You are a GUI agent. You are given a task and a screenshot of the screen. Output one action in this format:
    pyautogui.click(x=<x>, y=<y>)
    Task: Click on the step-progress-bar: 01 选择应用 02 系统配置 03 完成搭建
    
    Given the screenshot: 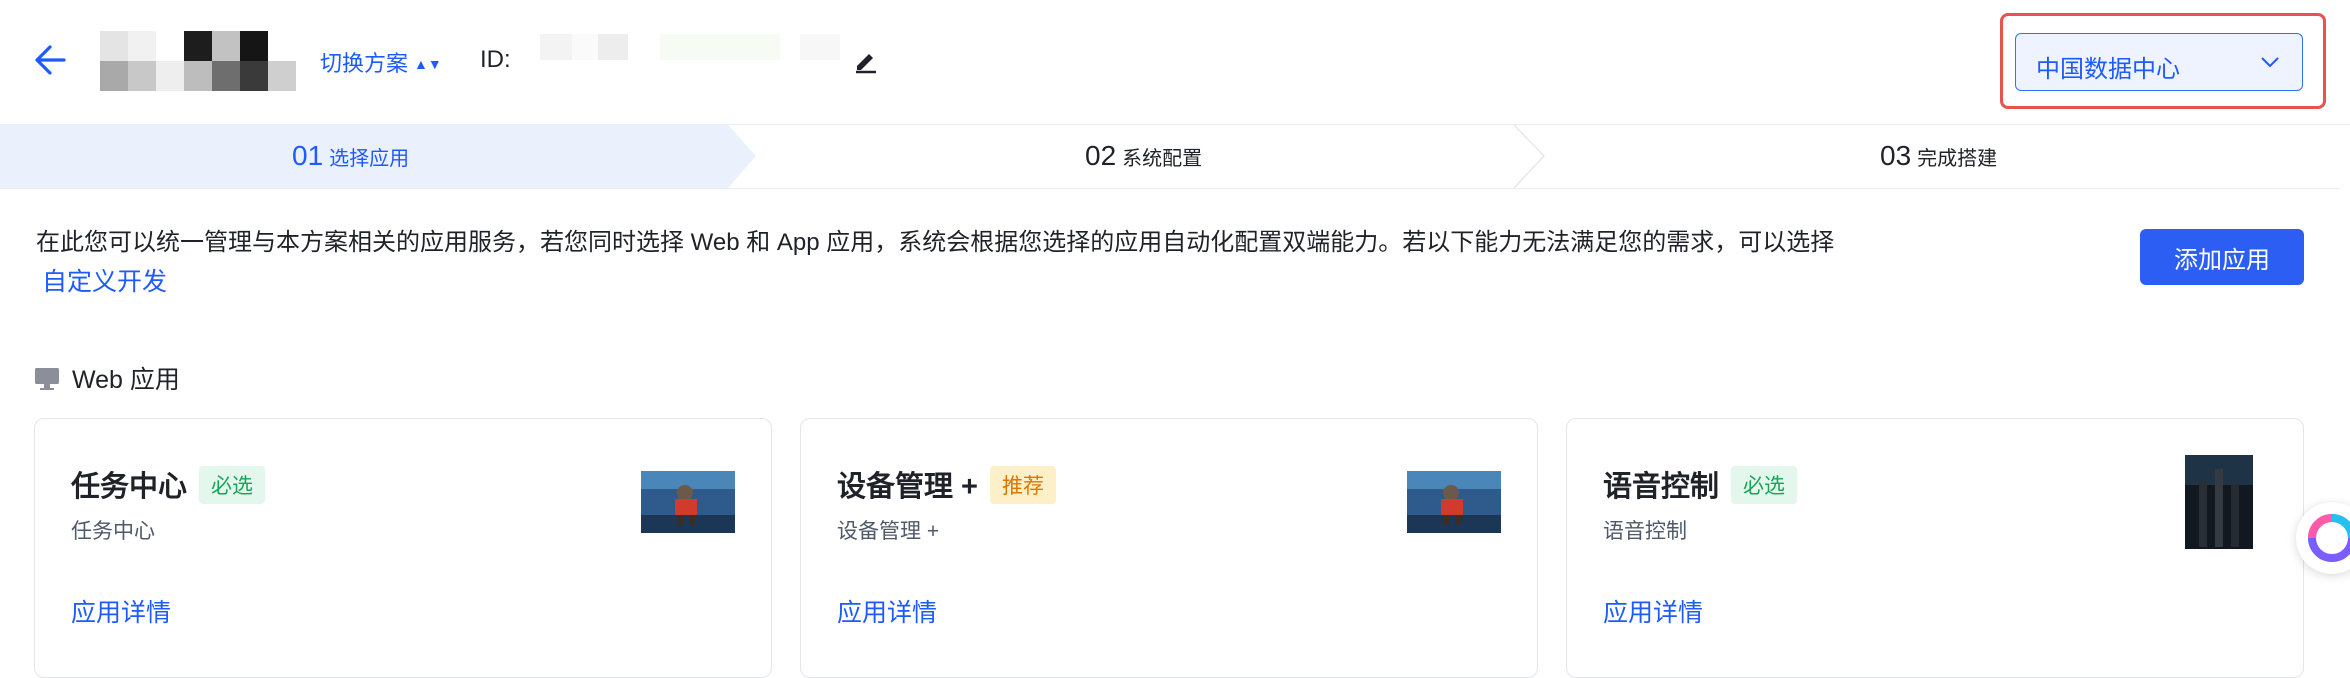 What is the action you would take?
    pyautogui.click(x=1170, y=157)
    